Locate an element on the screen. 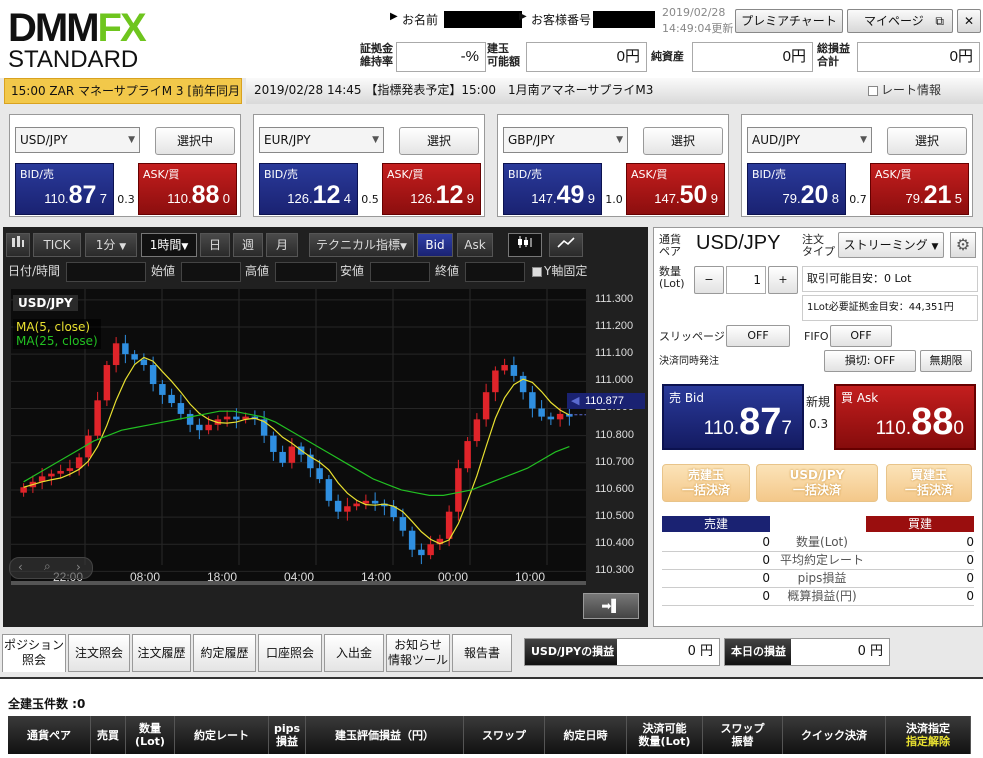 This screenshot has height=758, width=983. bid-toggle: Bid is located at coordinates (435, 245).